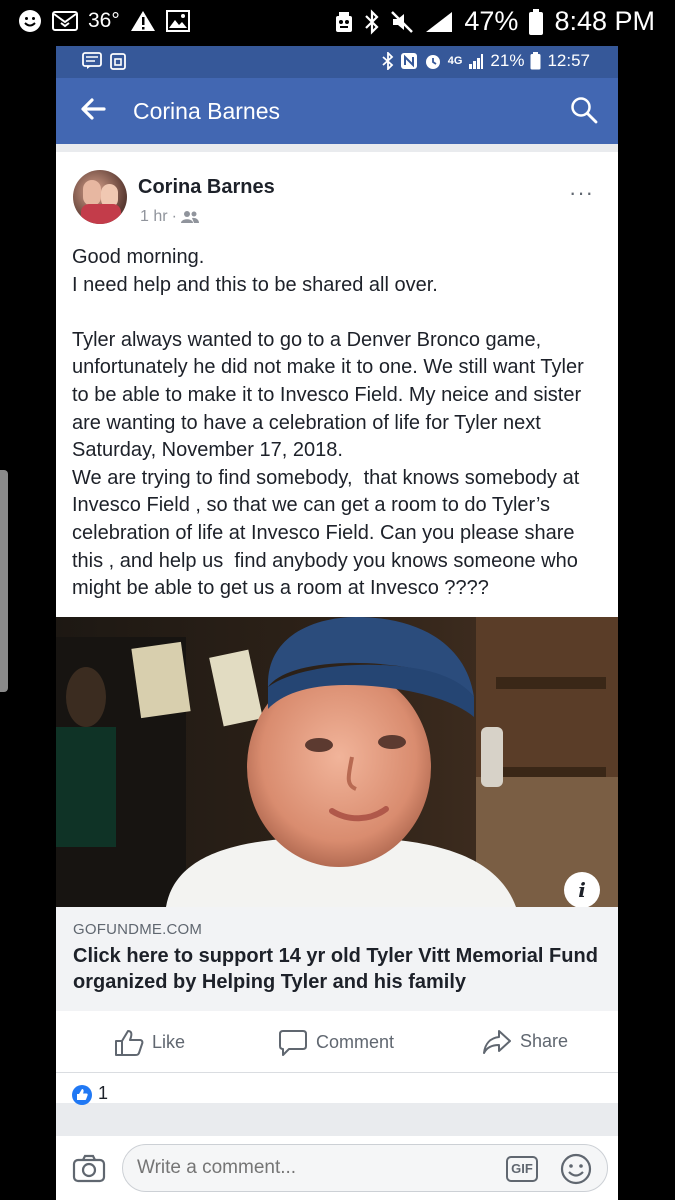 This screenshot has height=1200, width=675. What do you see at coordinates (486, 61) in the screenshot?
I see `inner-status-right: 4G 21% 12:57` at bounding box center [486, 61].